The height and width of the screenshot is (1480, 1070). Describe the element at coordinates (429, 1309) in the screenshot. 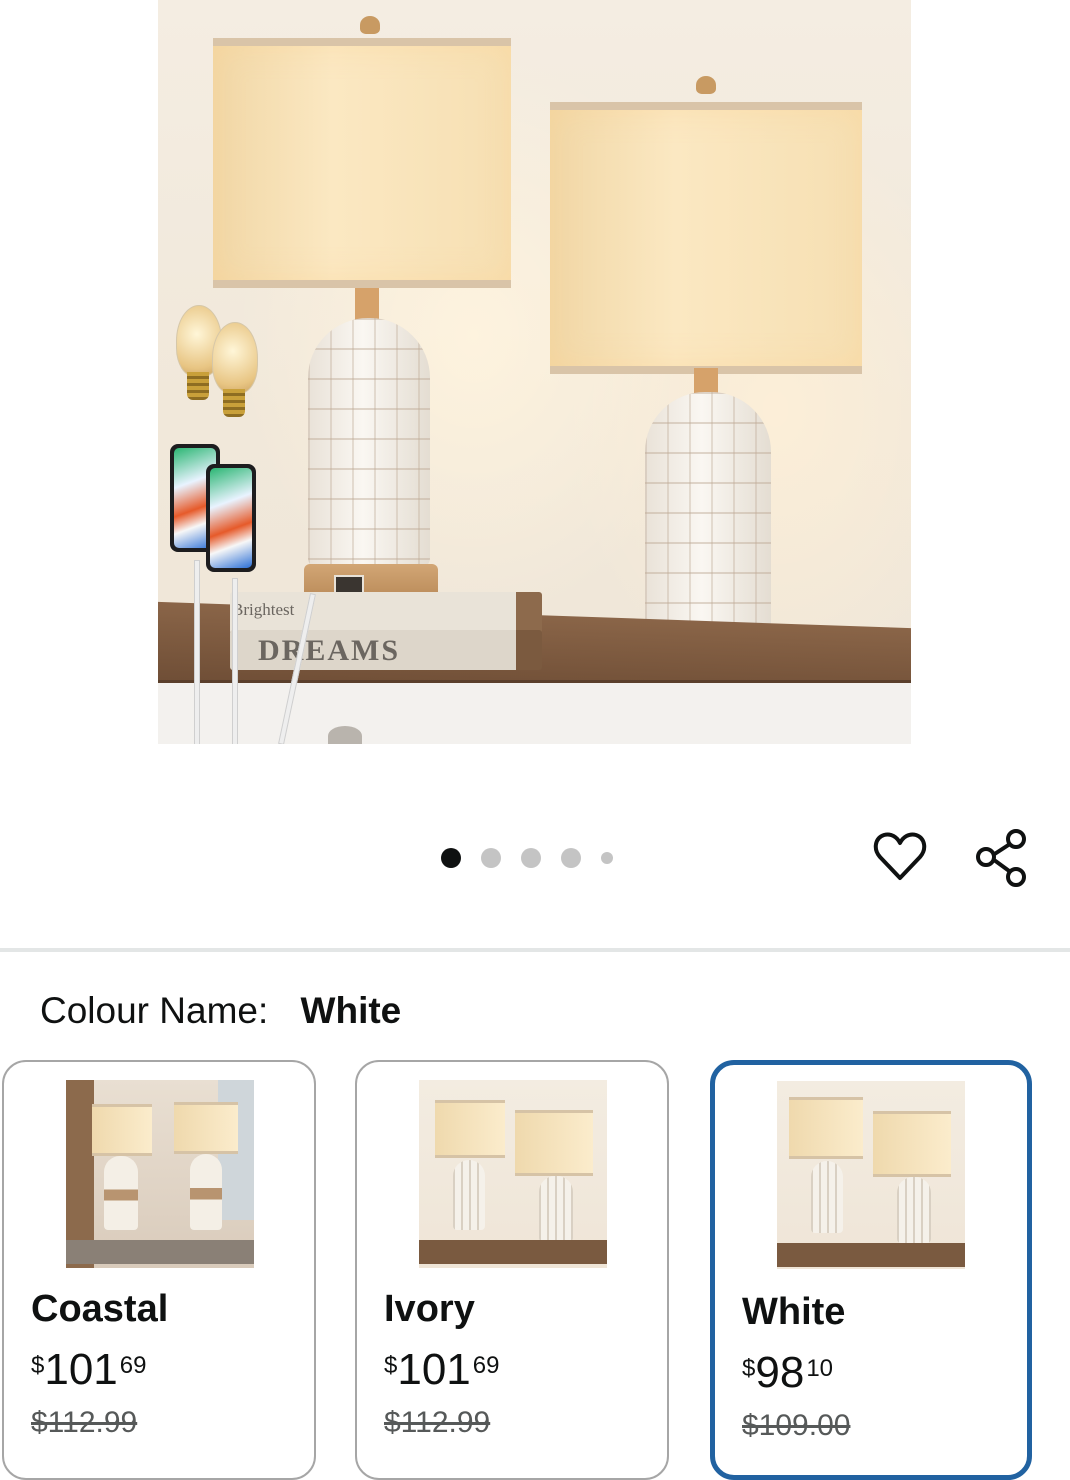

I see `swatch-name: Ivory` at that location.